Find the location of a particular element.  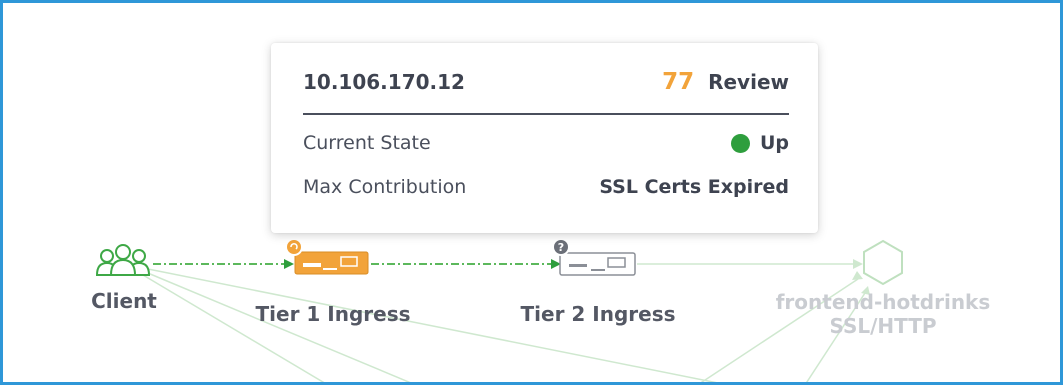

status-text: Up is located at coordinates (774, 143).